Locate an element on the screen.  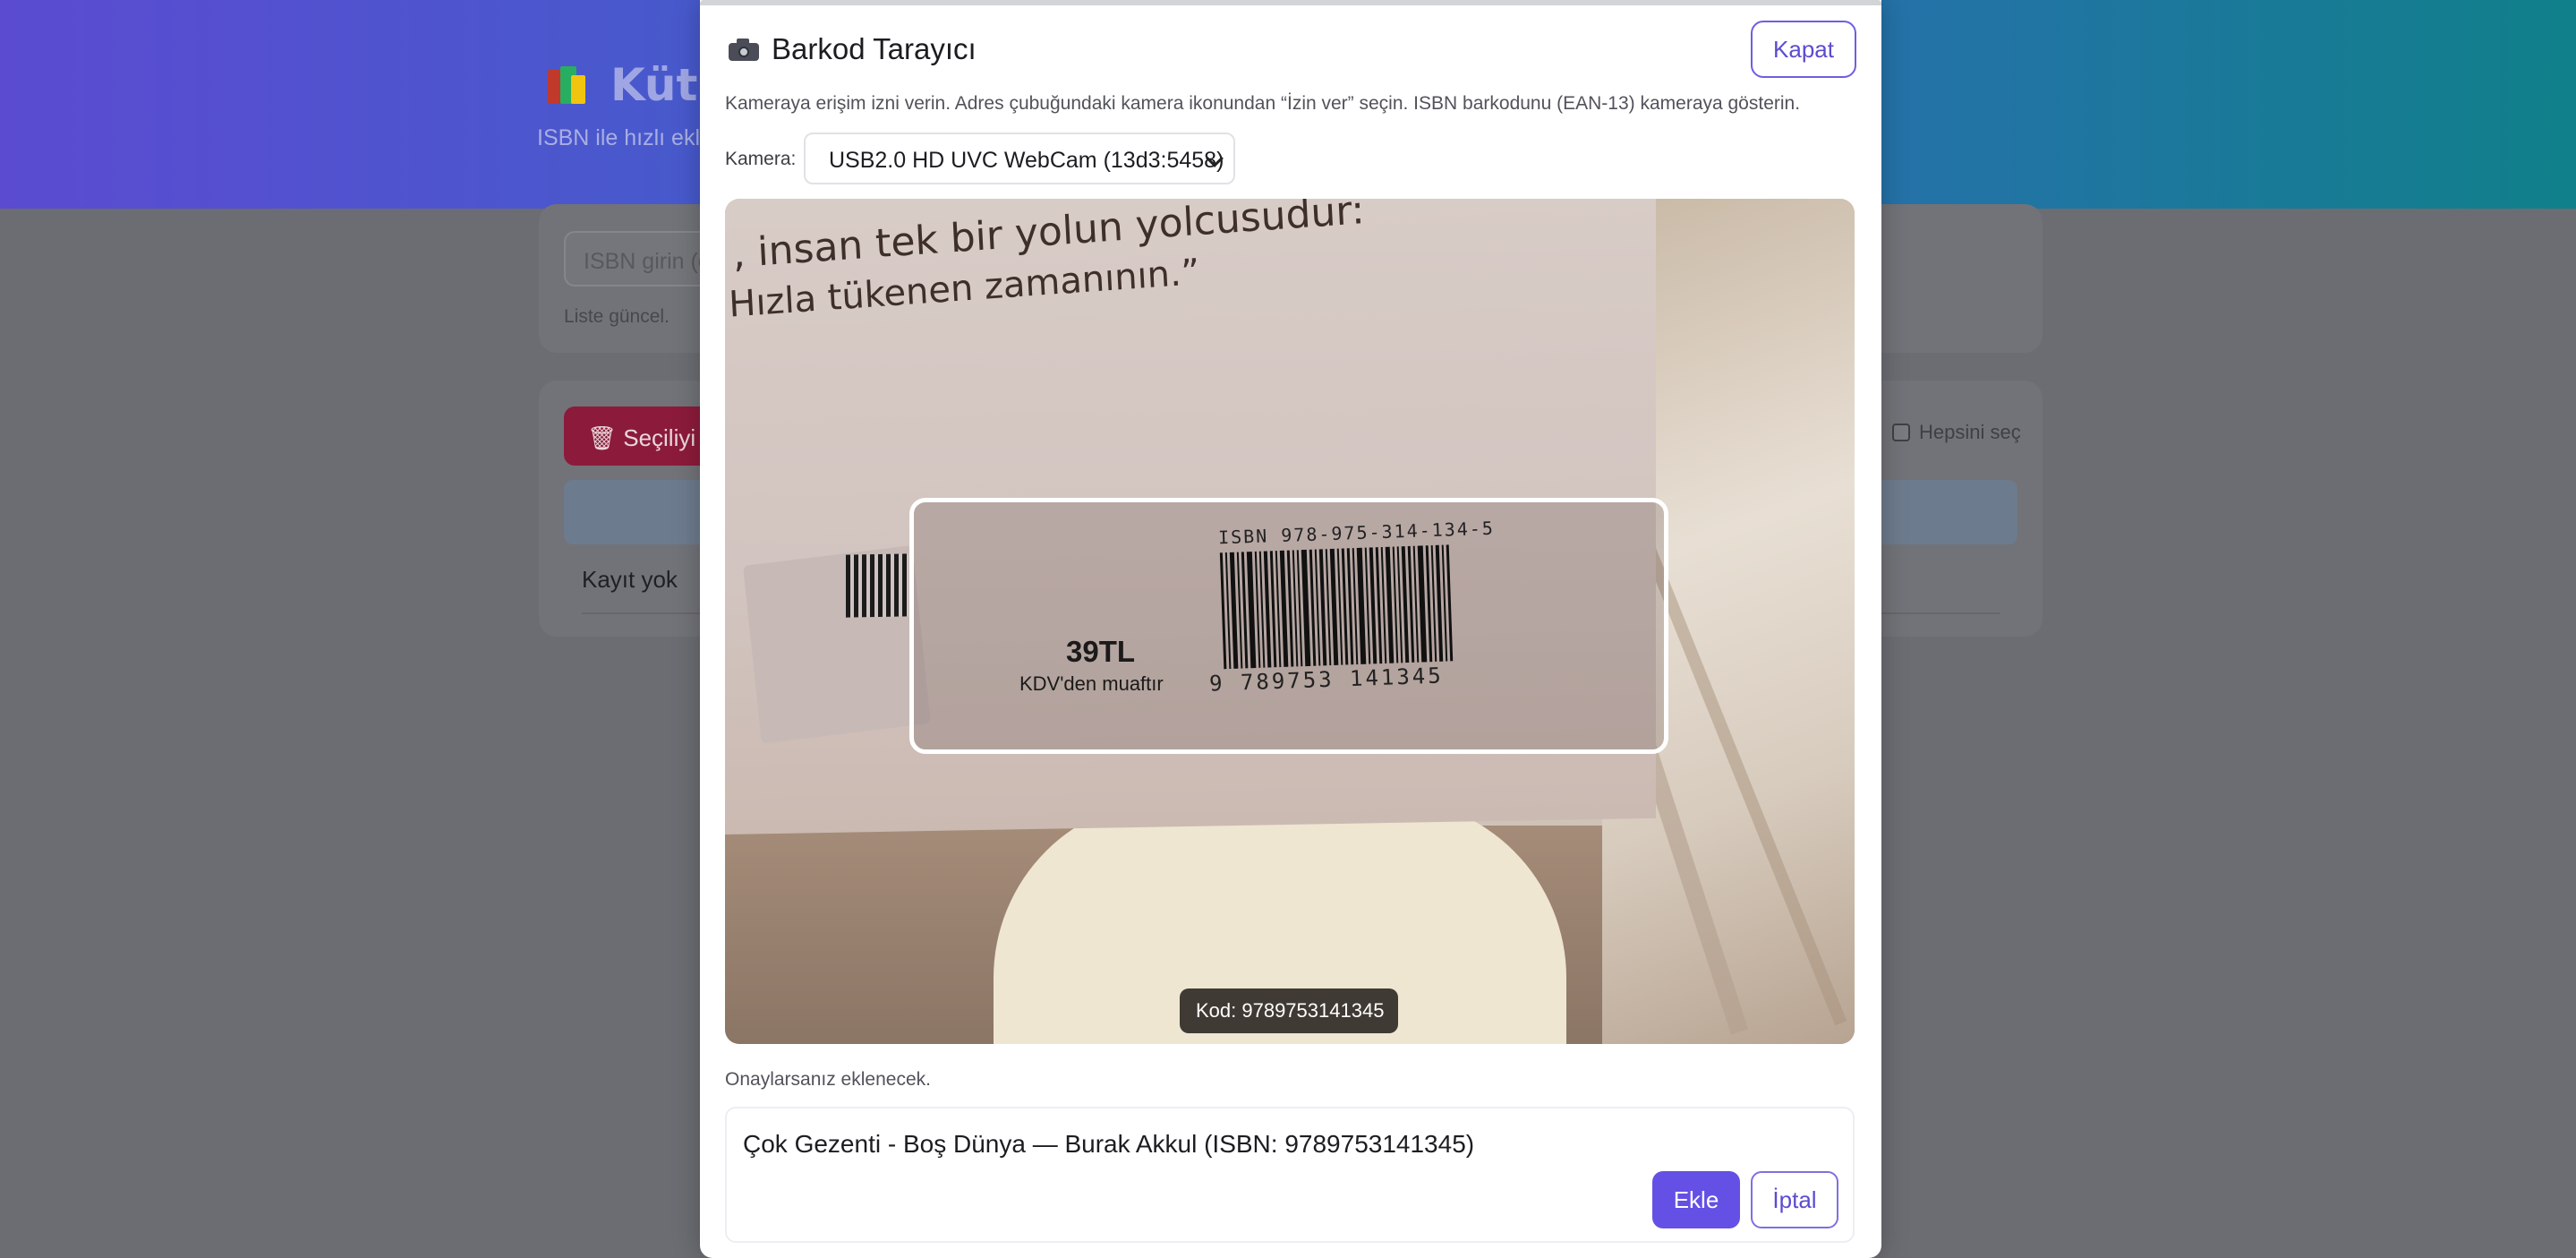
modal-title: Barkod Tarayıcı is located at coordinates (853, 49).